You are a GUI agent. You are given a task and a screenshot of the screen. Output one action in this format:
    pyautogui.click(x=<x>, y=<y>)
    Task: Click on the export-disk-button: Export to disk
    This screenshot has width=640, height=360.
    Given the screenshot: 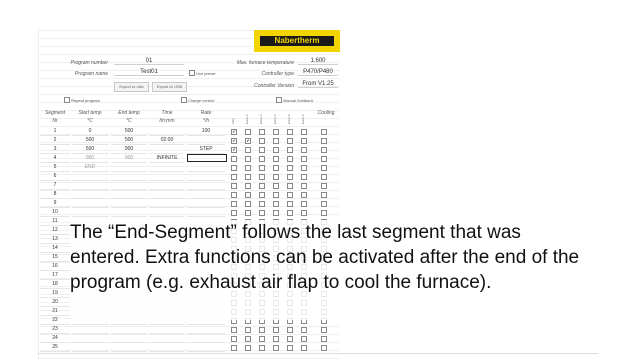 What is the action you would take?
    pyautogui.click(x=131, y=87)
    